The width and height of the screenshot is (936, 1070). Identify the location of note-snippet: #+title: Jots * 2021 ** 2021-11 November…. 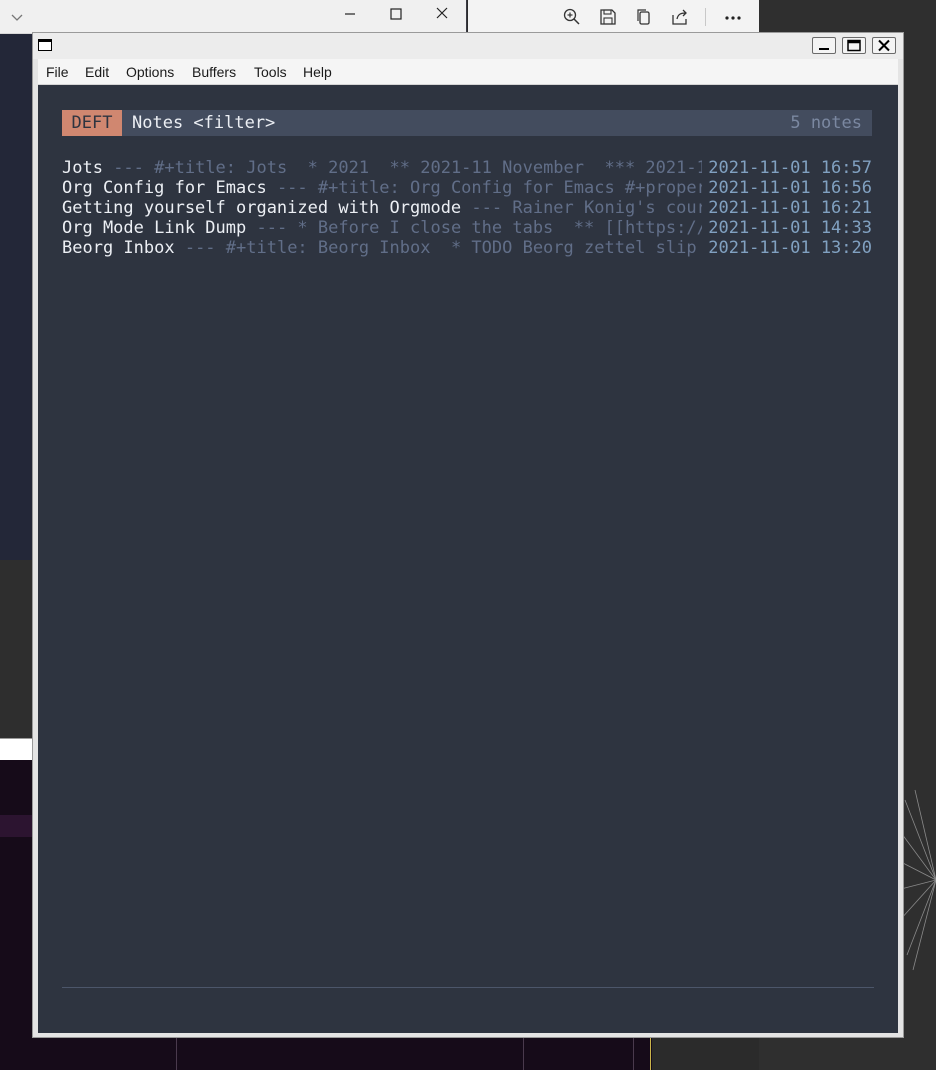
(428, 168).